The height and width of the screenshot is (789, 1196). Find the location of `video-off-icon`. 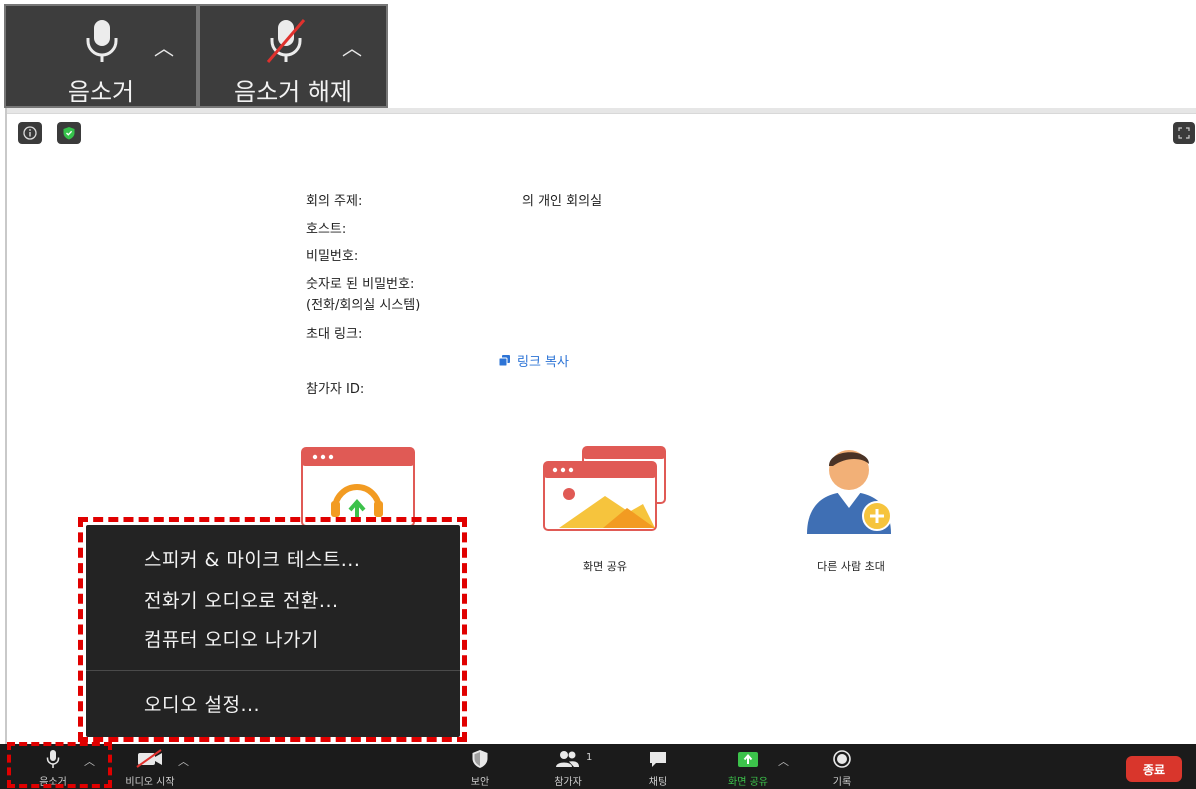

video-off-icon is located at coordinates (149, 758).